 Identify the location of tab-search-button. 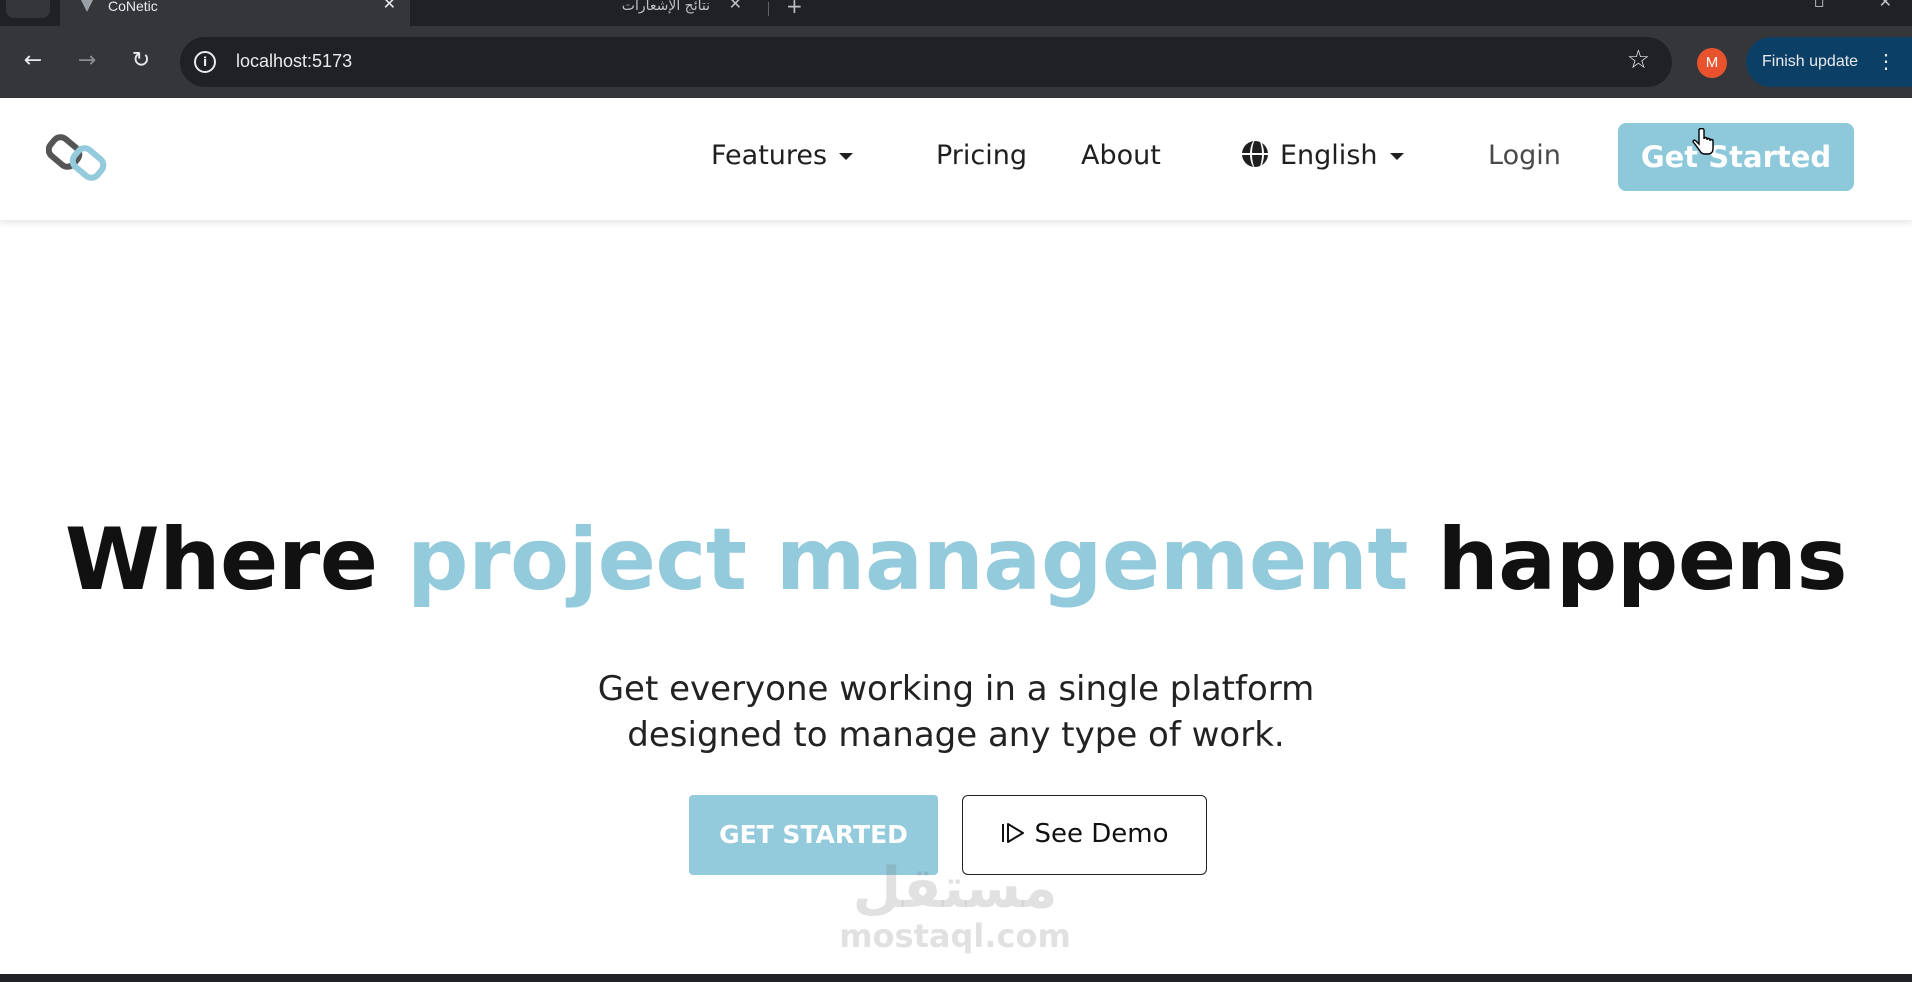
(28, 9).